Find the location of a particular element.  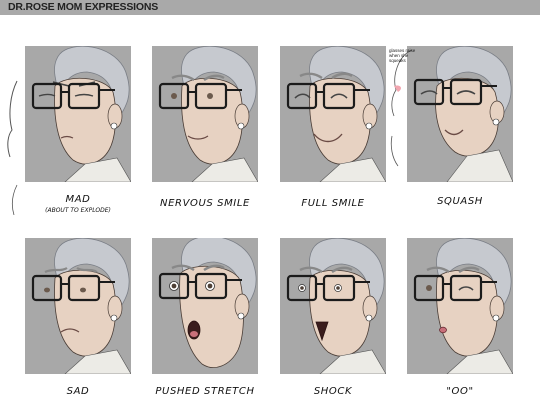

expression-panel-sad is located at coordinates (78, 306).